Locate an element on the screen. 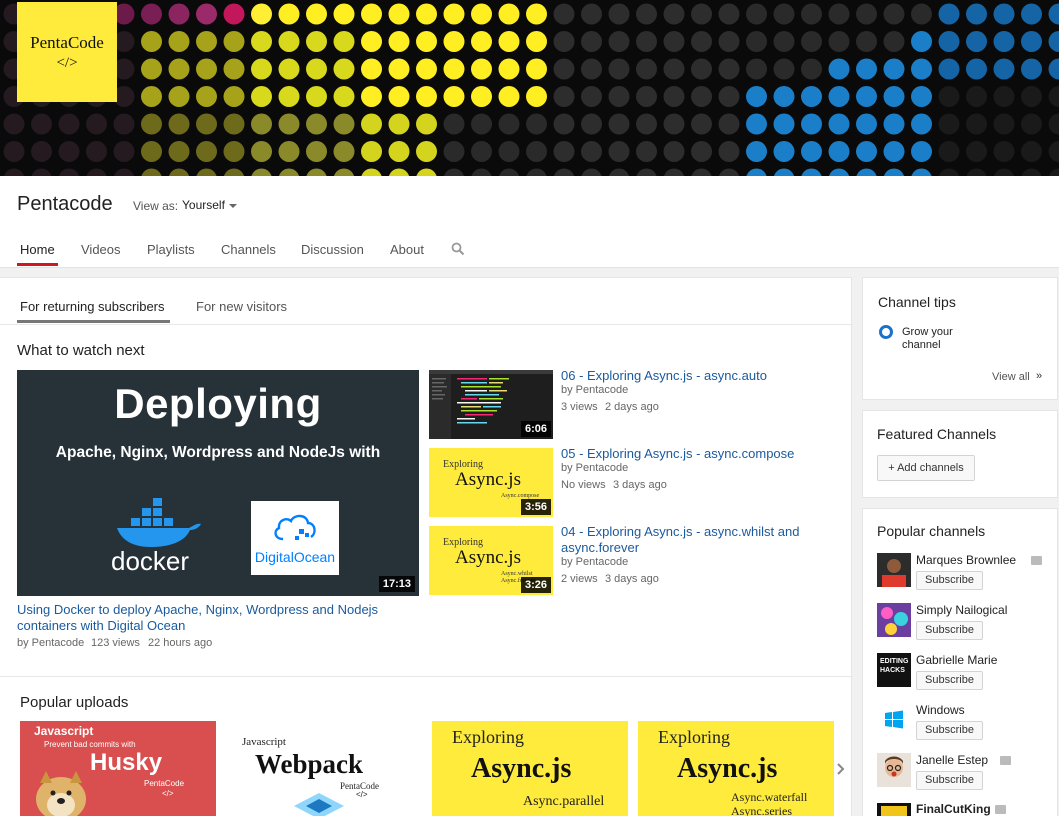  subtab-new-visitors: For new visitors is located at coordinates (241, 306).